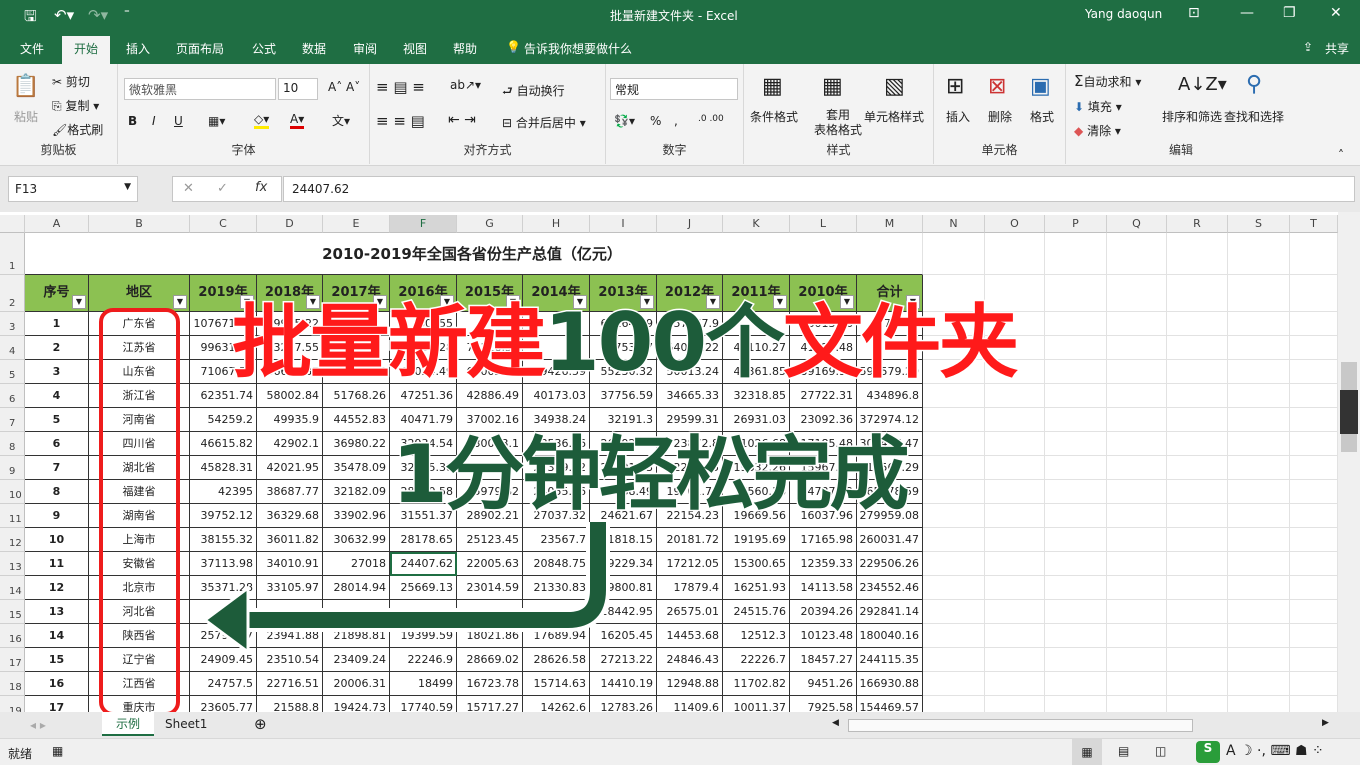 The image size is (1360, 765). I want to click on sheet-nav-icons: ◂ ▸, so click(38, 725).